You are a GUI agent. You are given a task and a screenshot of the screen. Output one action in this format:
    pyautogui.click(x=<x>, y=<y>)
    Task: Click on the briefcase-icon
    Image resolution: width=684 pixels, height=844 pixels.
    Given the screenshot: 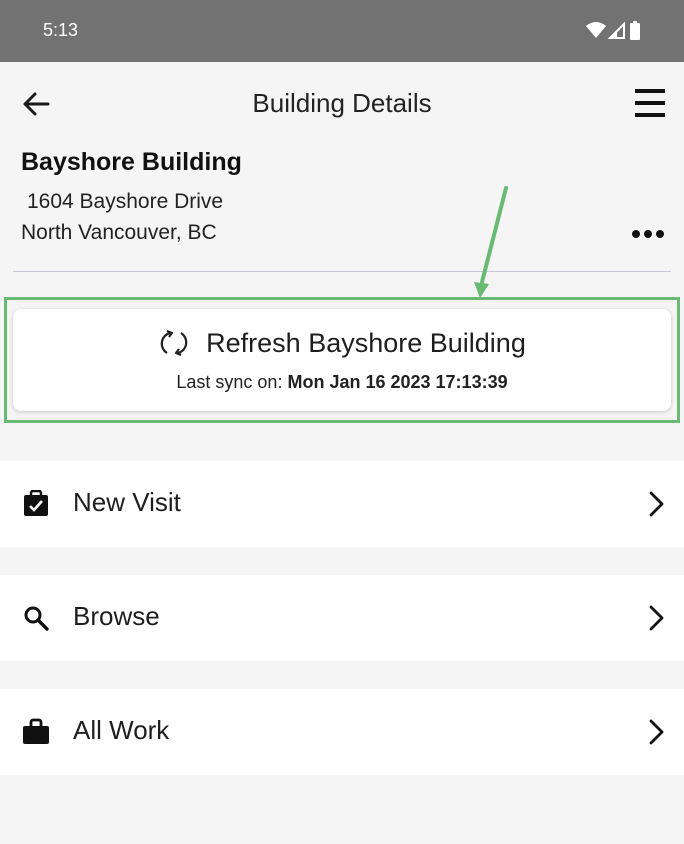 What is the action you would take?
    pyautogui.click(x=36, y=732)
    